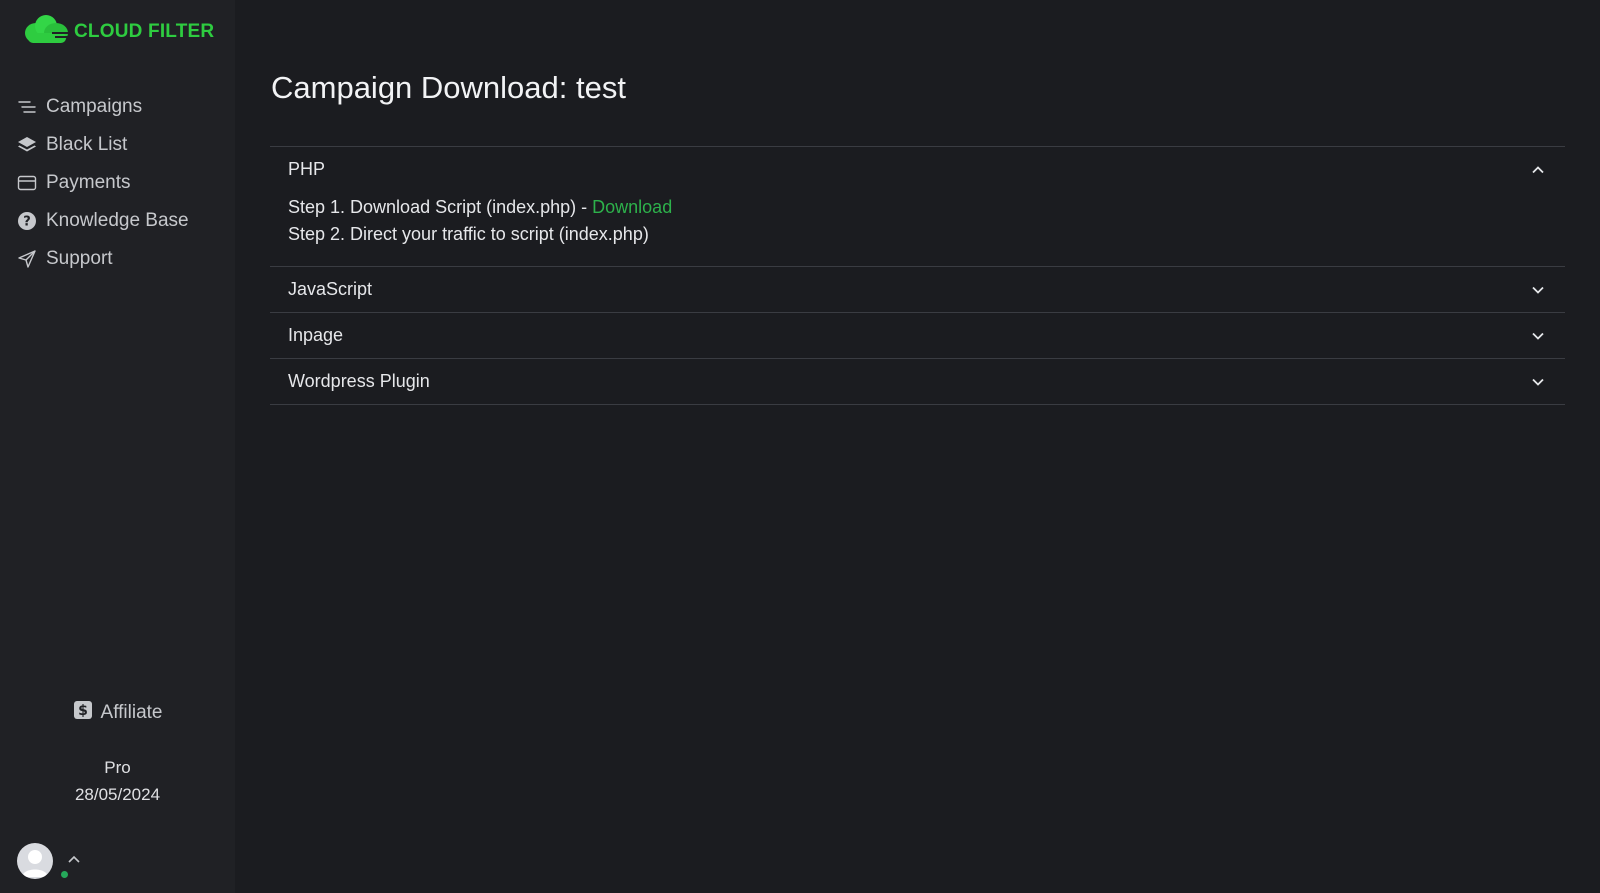 The height and width of the screenshot is (893, 1600). Describe the element at coordinates (121, 259) in the screenshot. I see `sidebar-item-support: Support` at that location.